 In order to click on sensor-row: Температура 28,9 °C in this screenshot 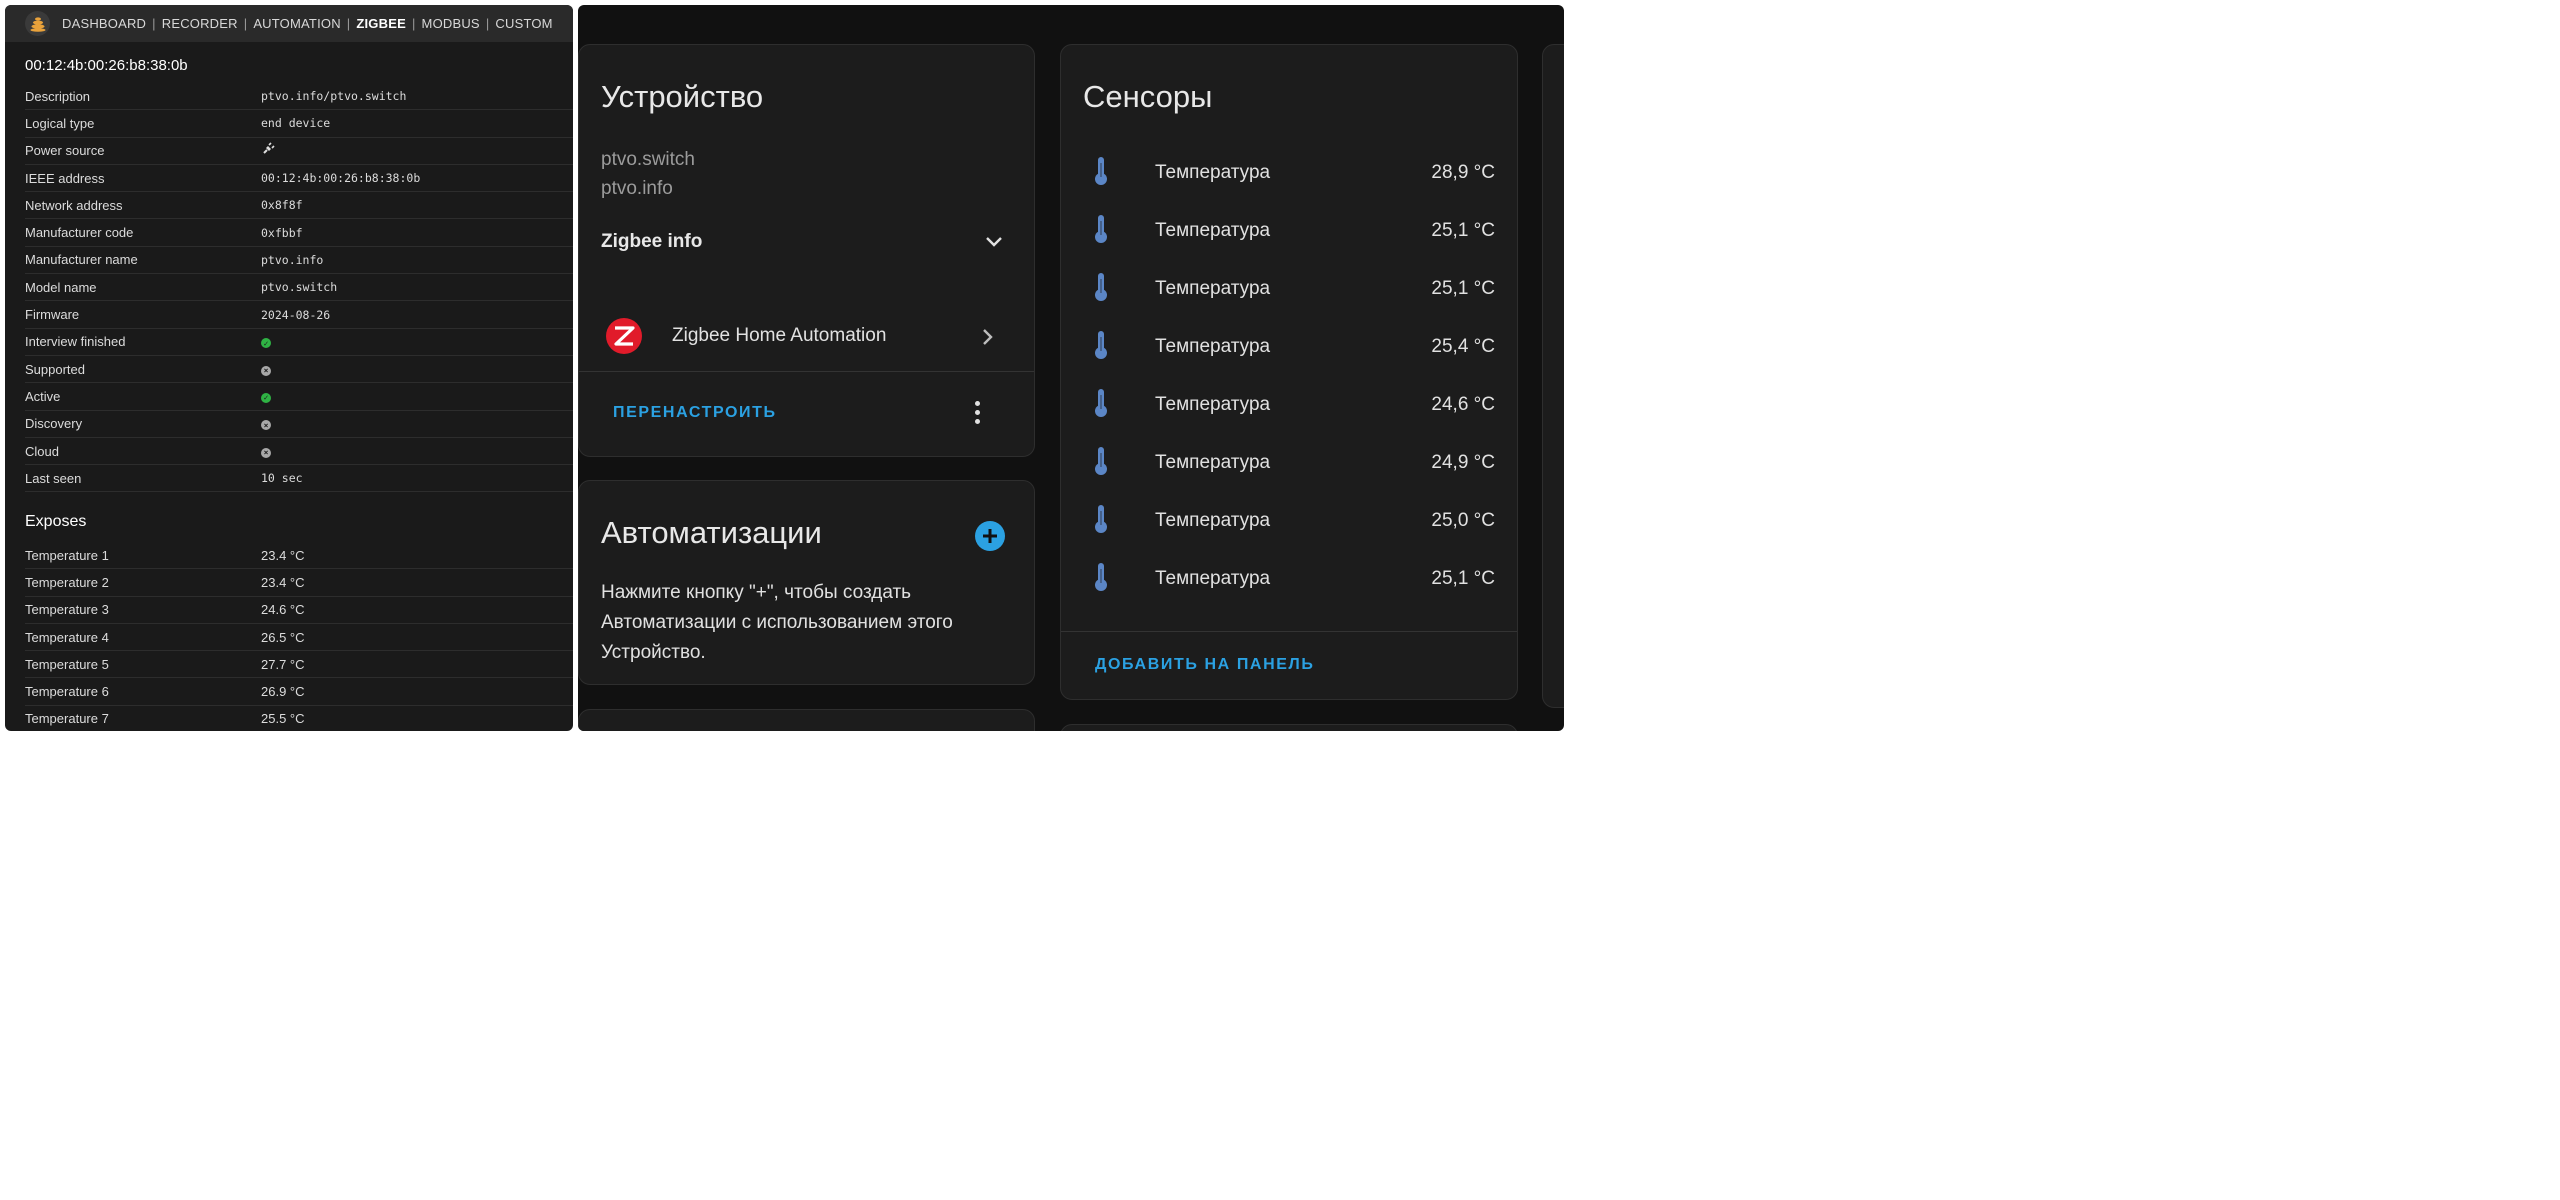, I will do `click(1290, 173)`.